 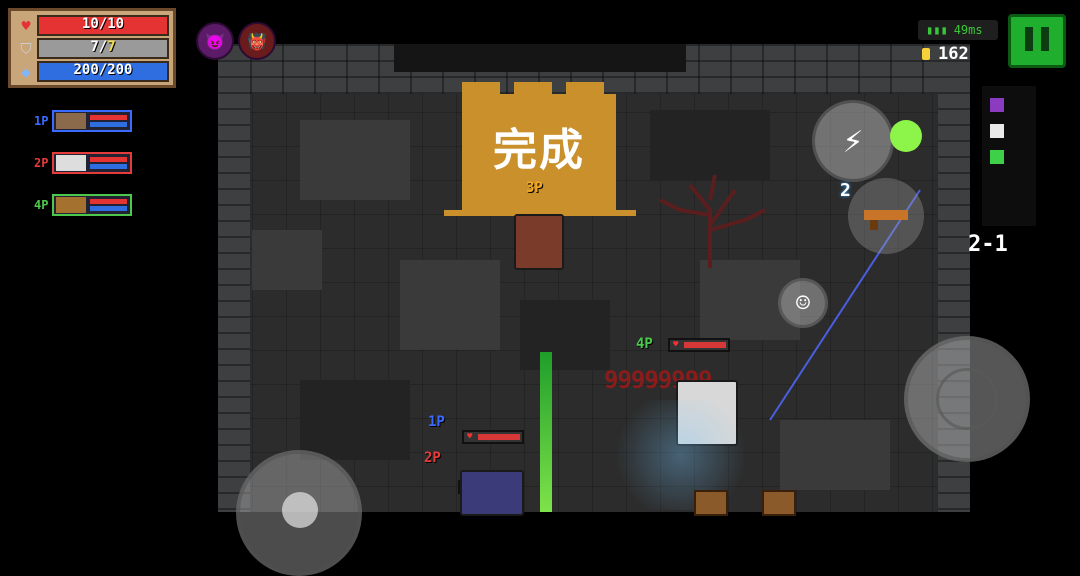 What do you see at coordinates (41, 205) in the screenshot?
I see `player-label: 4P` at bounding box center [41, 205].